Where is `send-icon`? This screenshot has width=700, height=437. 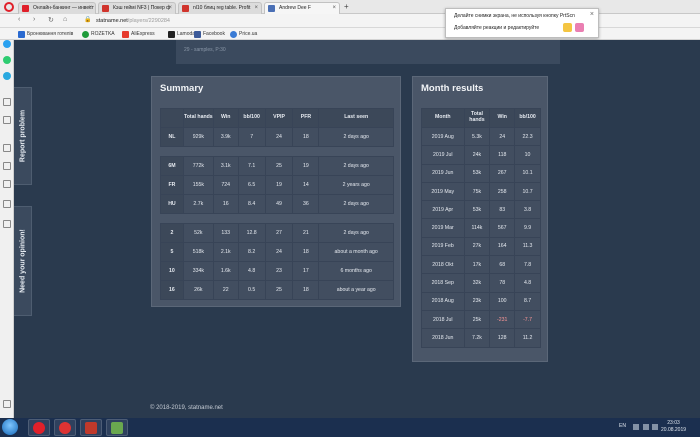
send-icon is located at coordinates (7, 120).